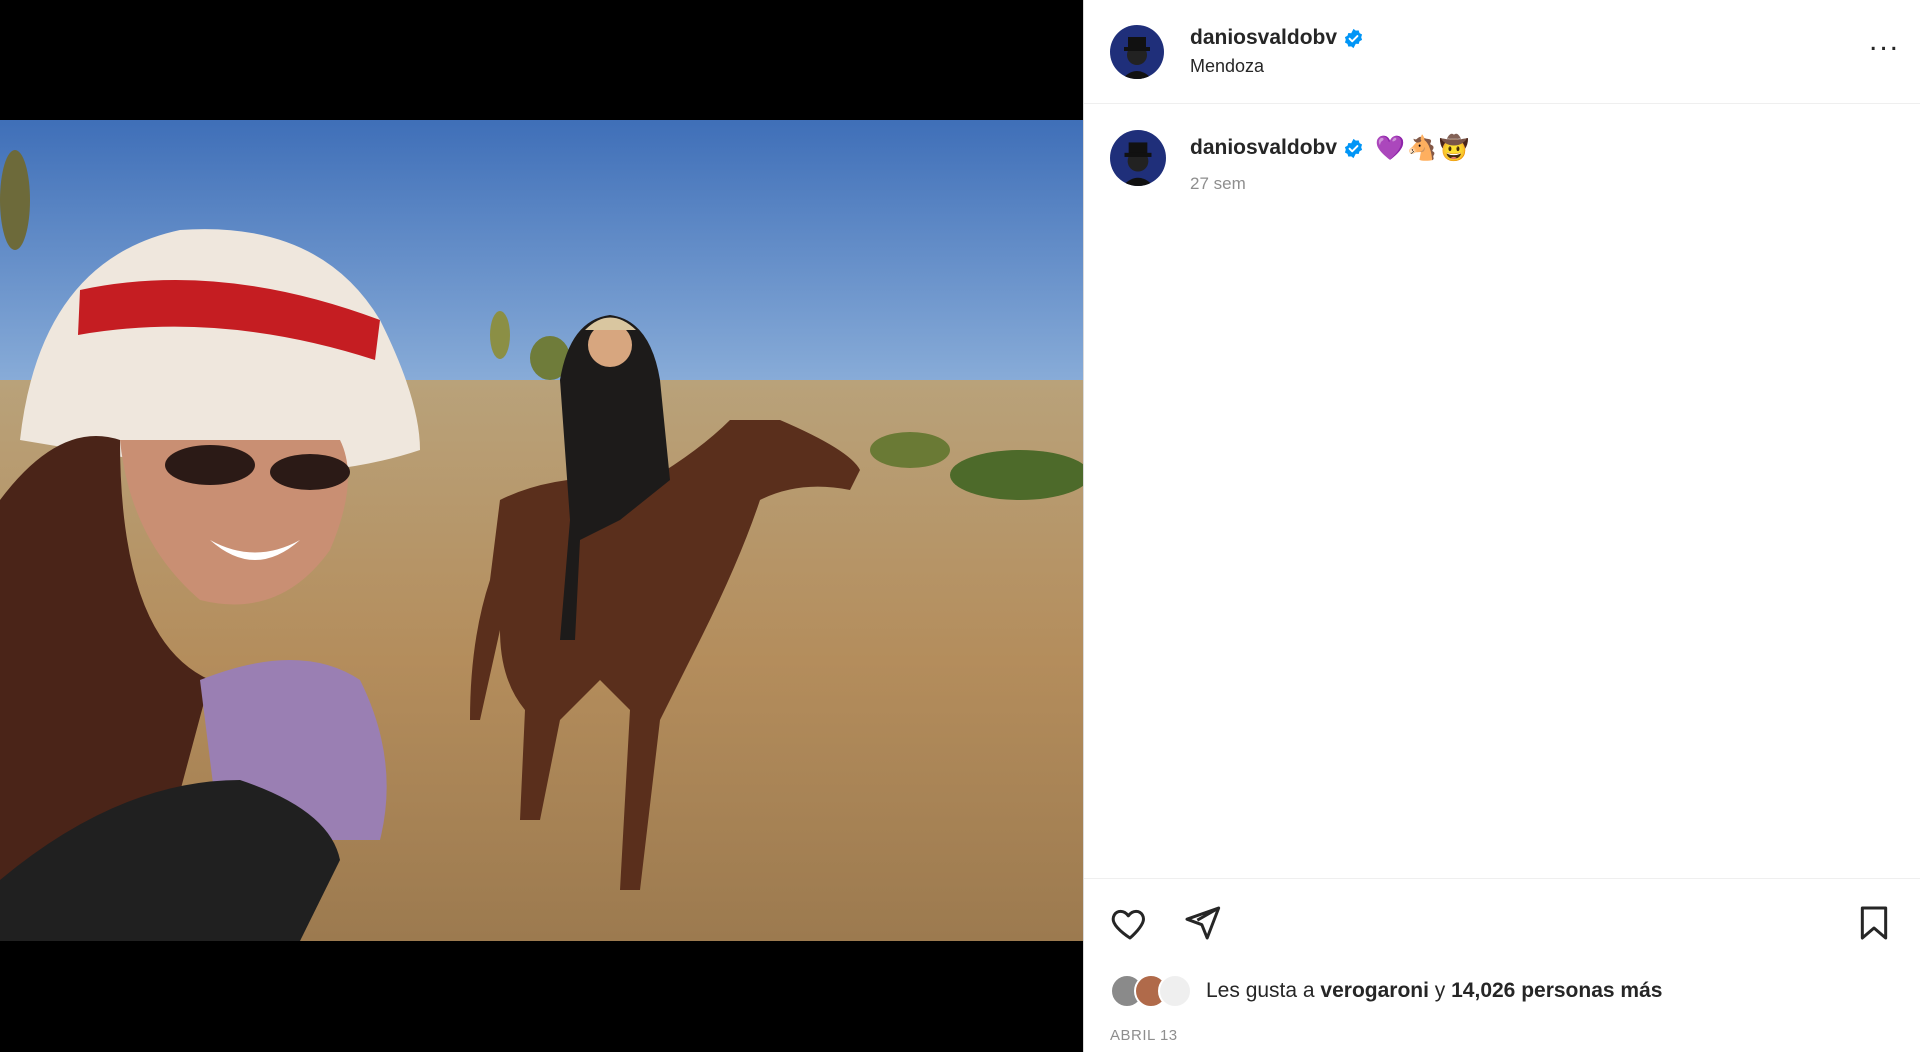 This screenshot has height=1052, width=1920. What do you see at coordinates (1277, 51) in the screenshot?
I see `header-text: daniosvaldobv Mendoza` at bounding box center [1277, 51].